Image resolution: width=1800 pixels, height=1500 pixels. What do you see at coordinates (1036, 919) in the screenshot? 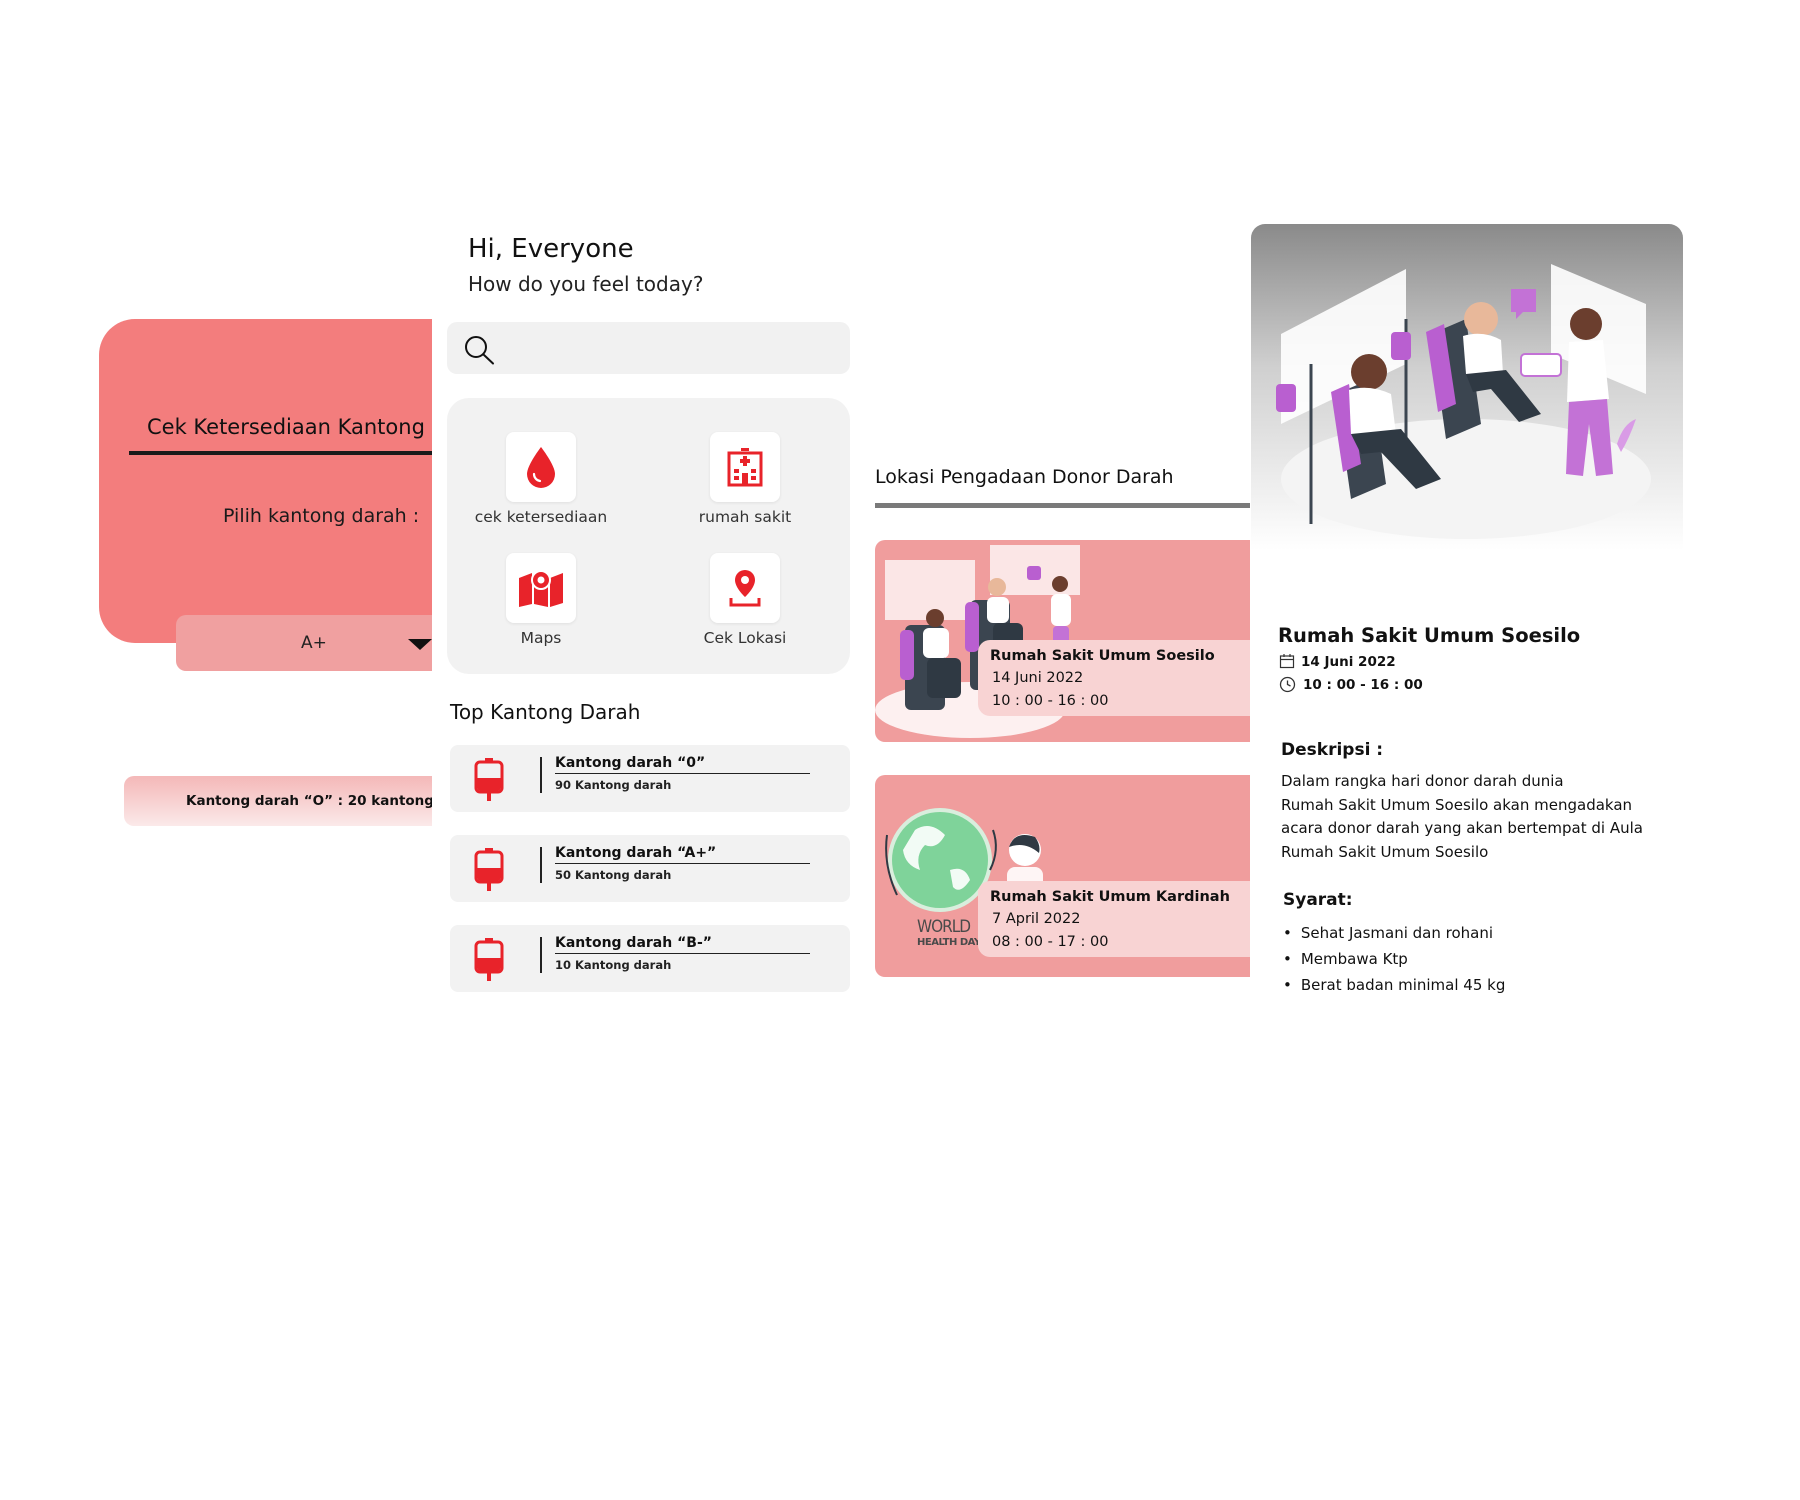
I see `event-date: 7 April 2022` at bounding box center [1036, 919].